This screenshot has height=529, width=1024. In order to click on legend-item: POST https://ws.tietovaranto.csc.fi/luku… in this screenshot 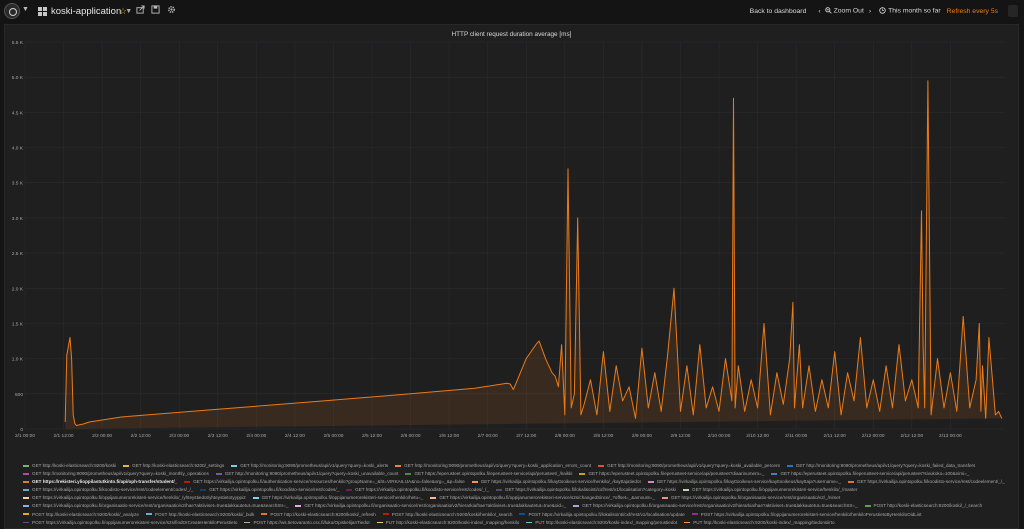, I will do `click(307, 523)`.